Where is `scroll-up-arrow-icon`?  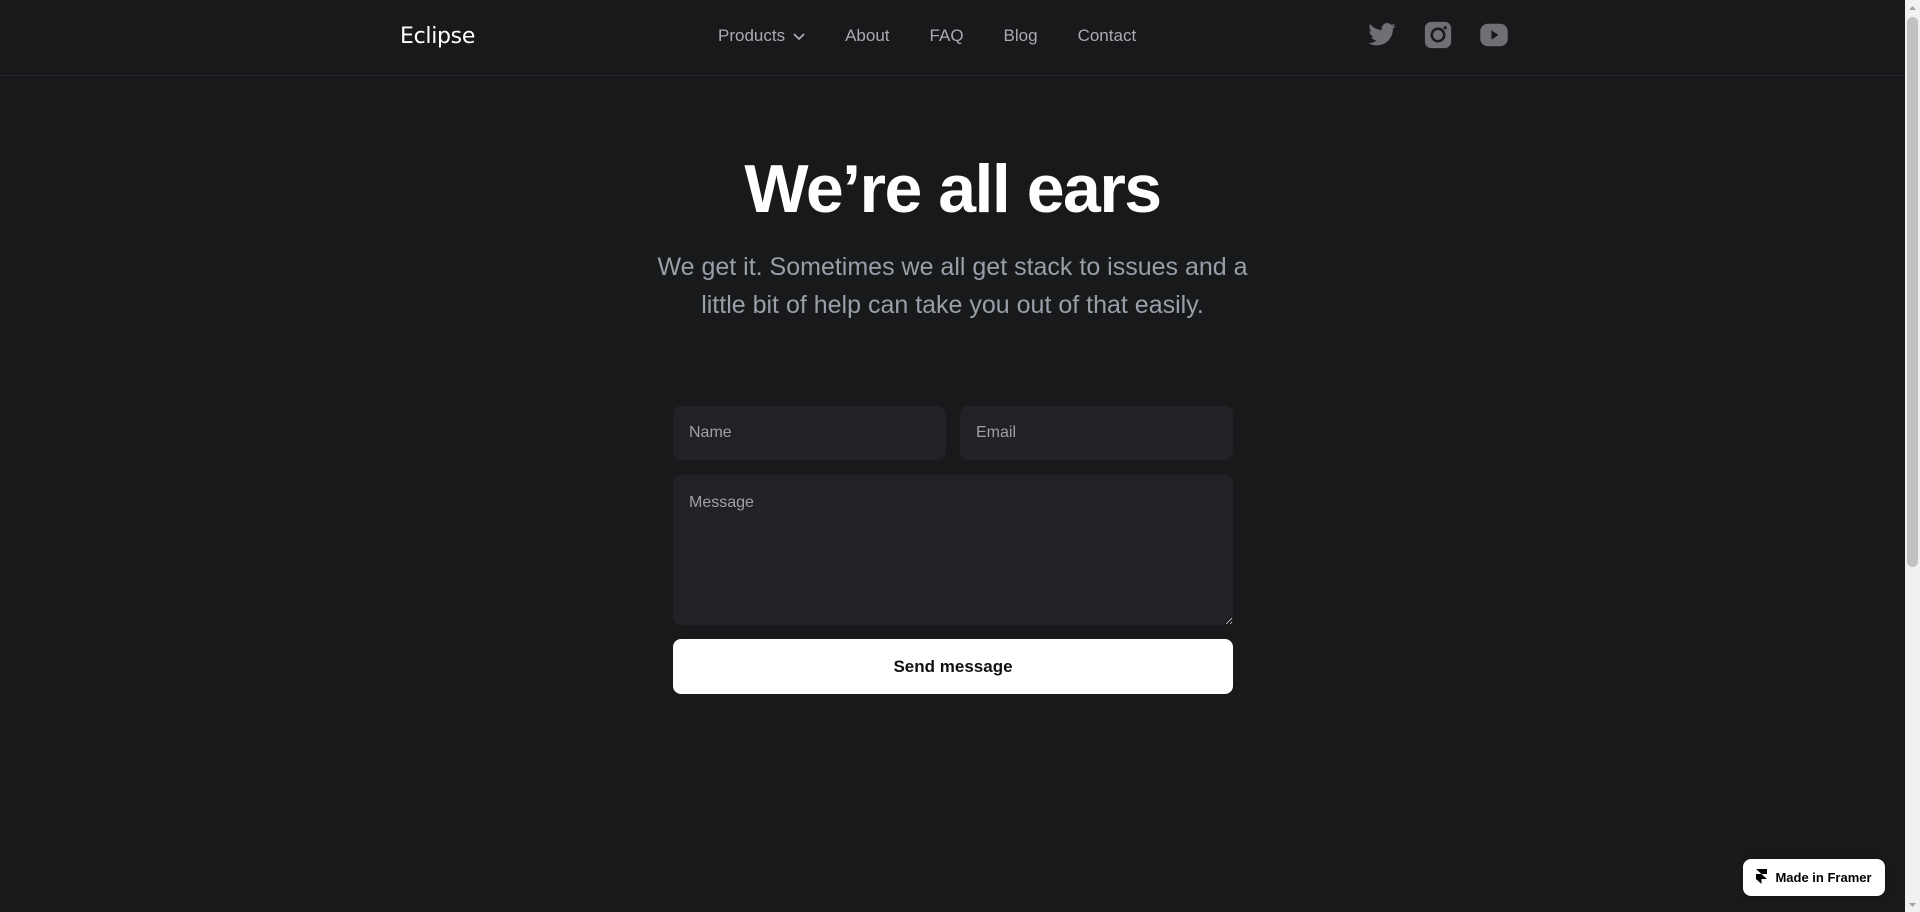 scroll-up-arrow-icon is located at coordinates (1912, 7).